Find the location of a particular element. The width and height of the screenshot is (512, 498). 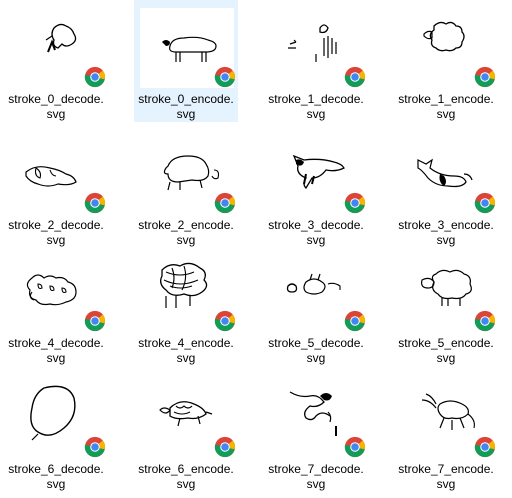

file-item: stroke_3_encode. svg is located at coordinates (446, 187).